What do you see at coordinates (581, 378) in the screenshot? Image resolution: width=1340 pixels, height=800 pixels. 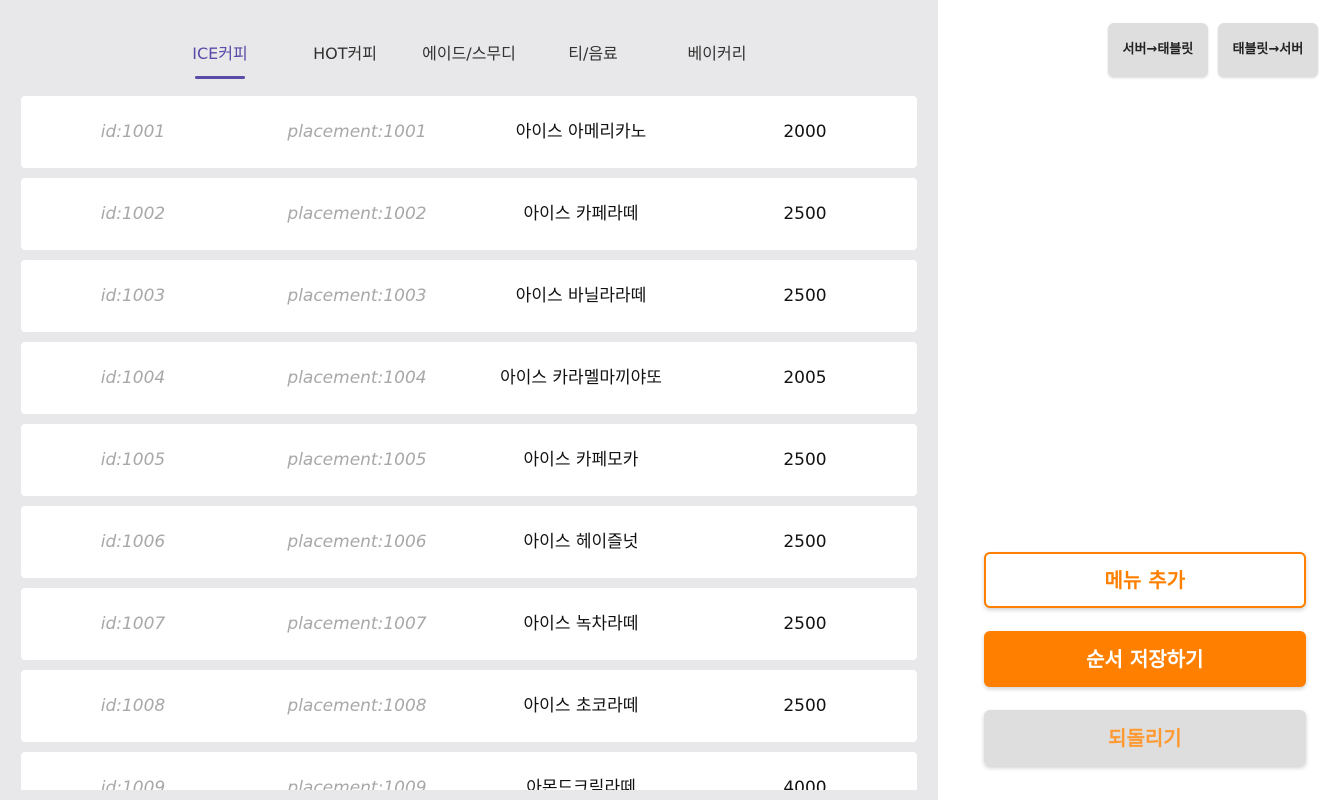 I see `menu-name: 아이스 카라멜마끼야또` at bounding box center [581, 378].